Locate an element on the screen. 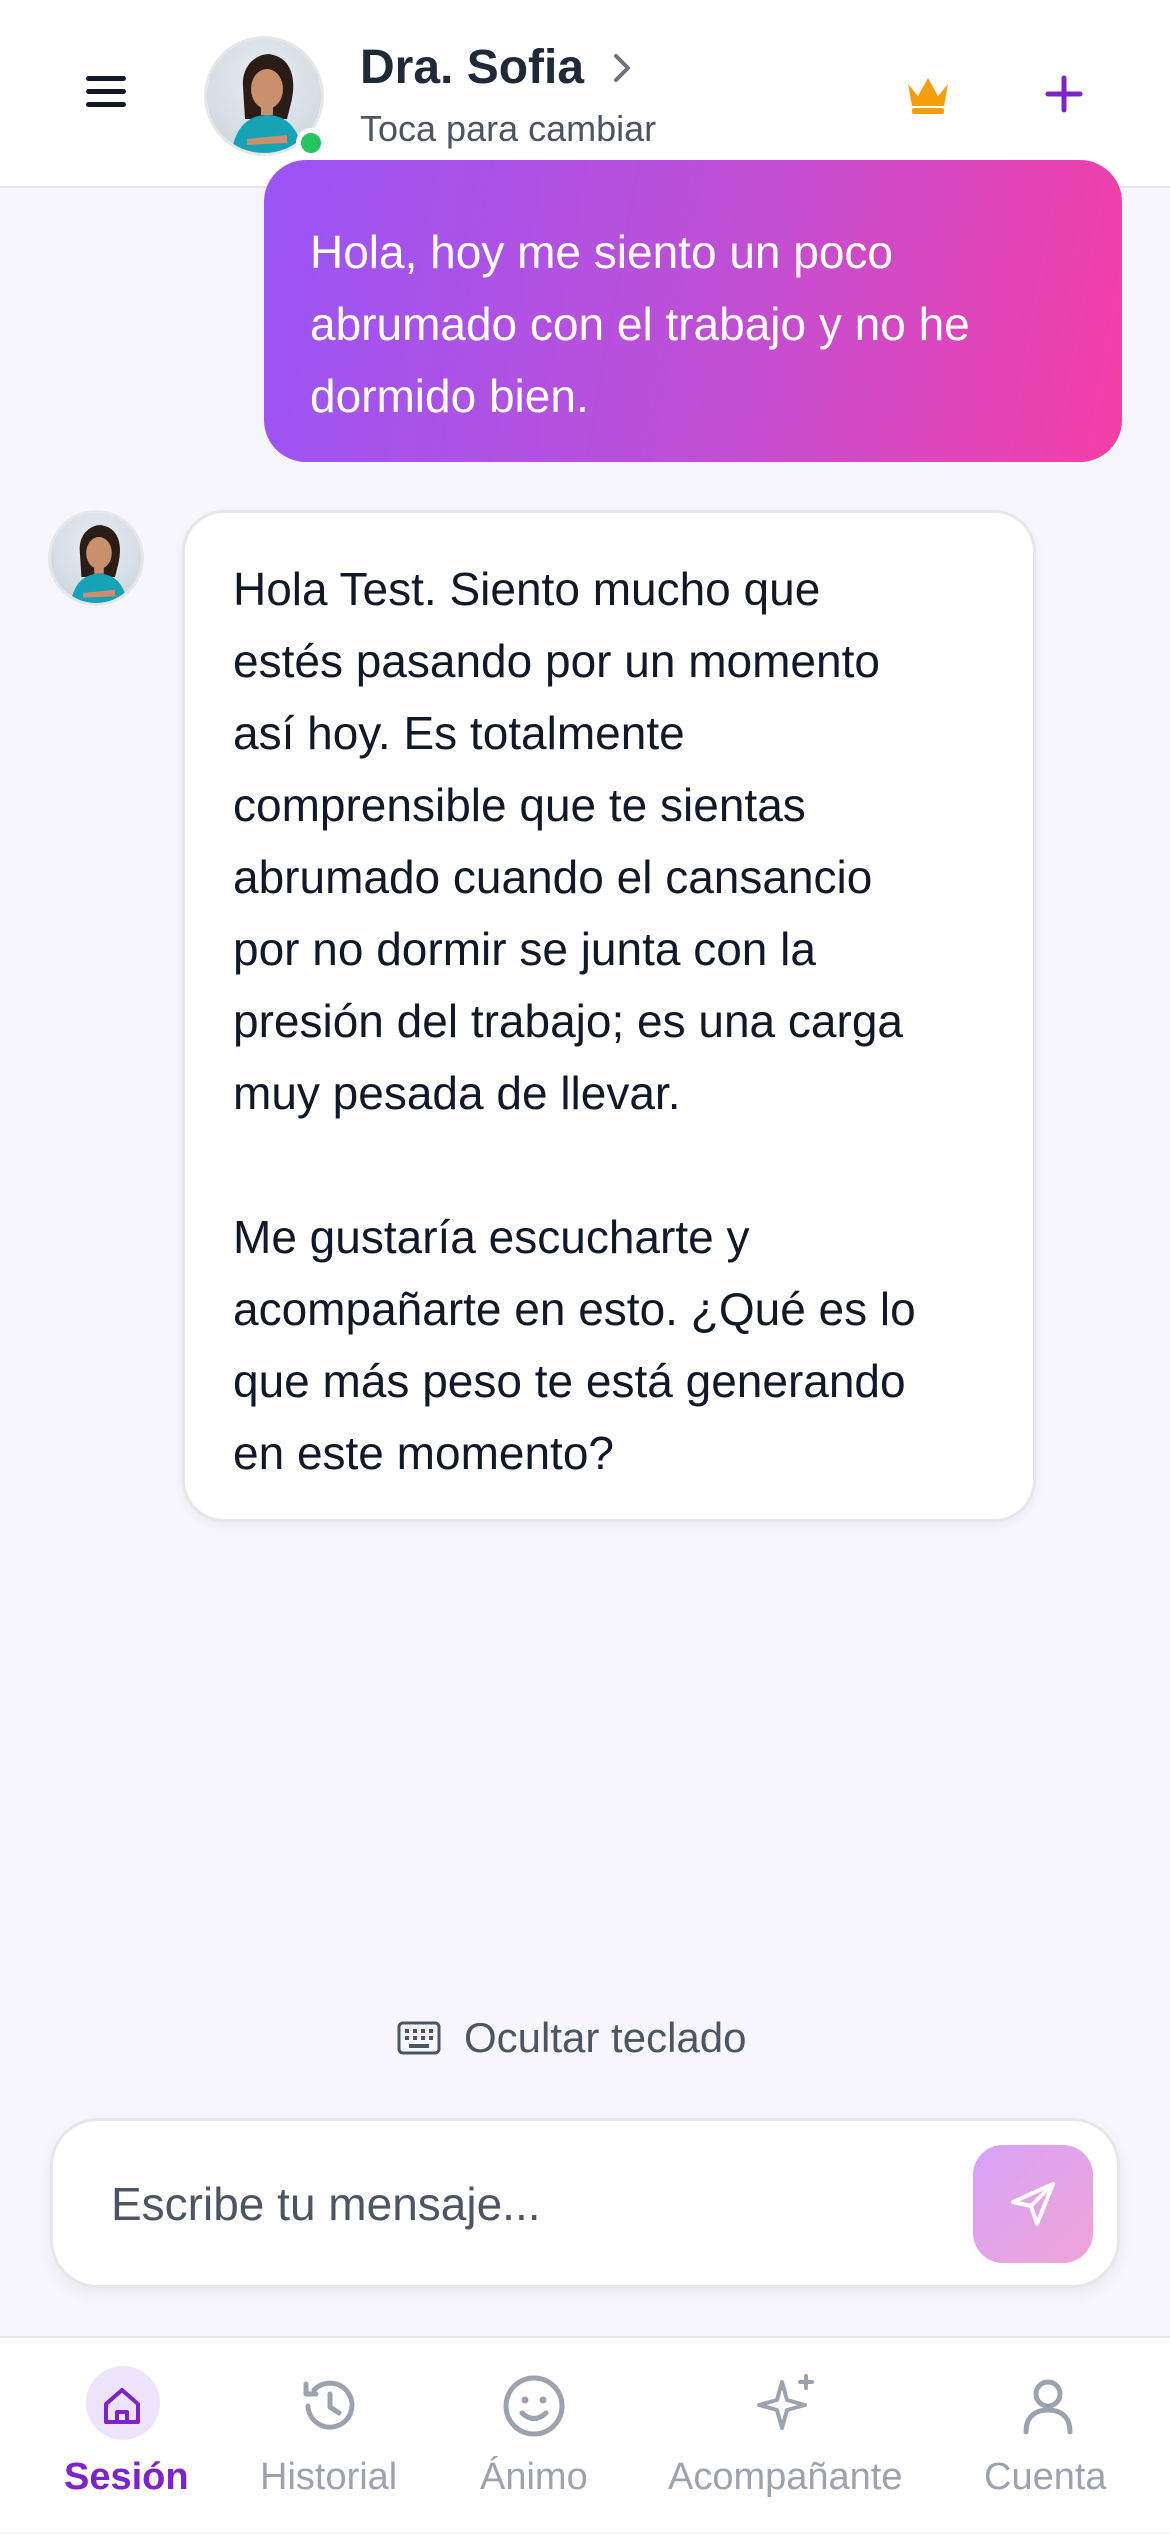  message-line: dormido bien. is located at coordinates (449, 396).